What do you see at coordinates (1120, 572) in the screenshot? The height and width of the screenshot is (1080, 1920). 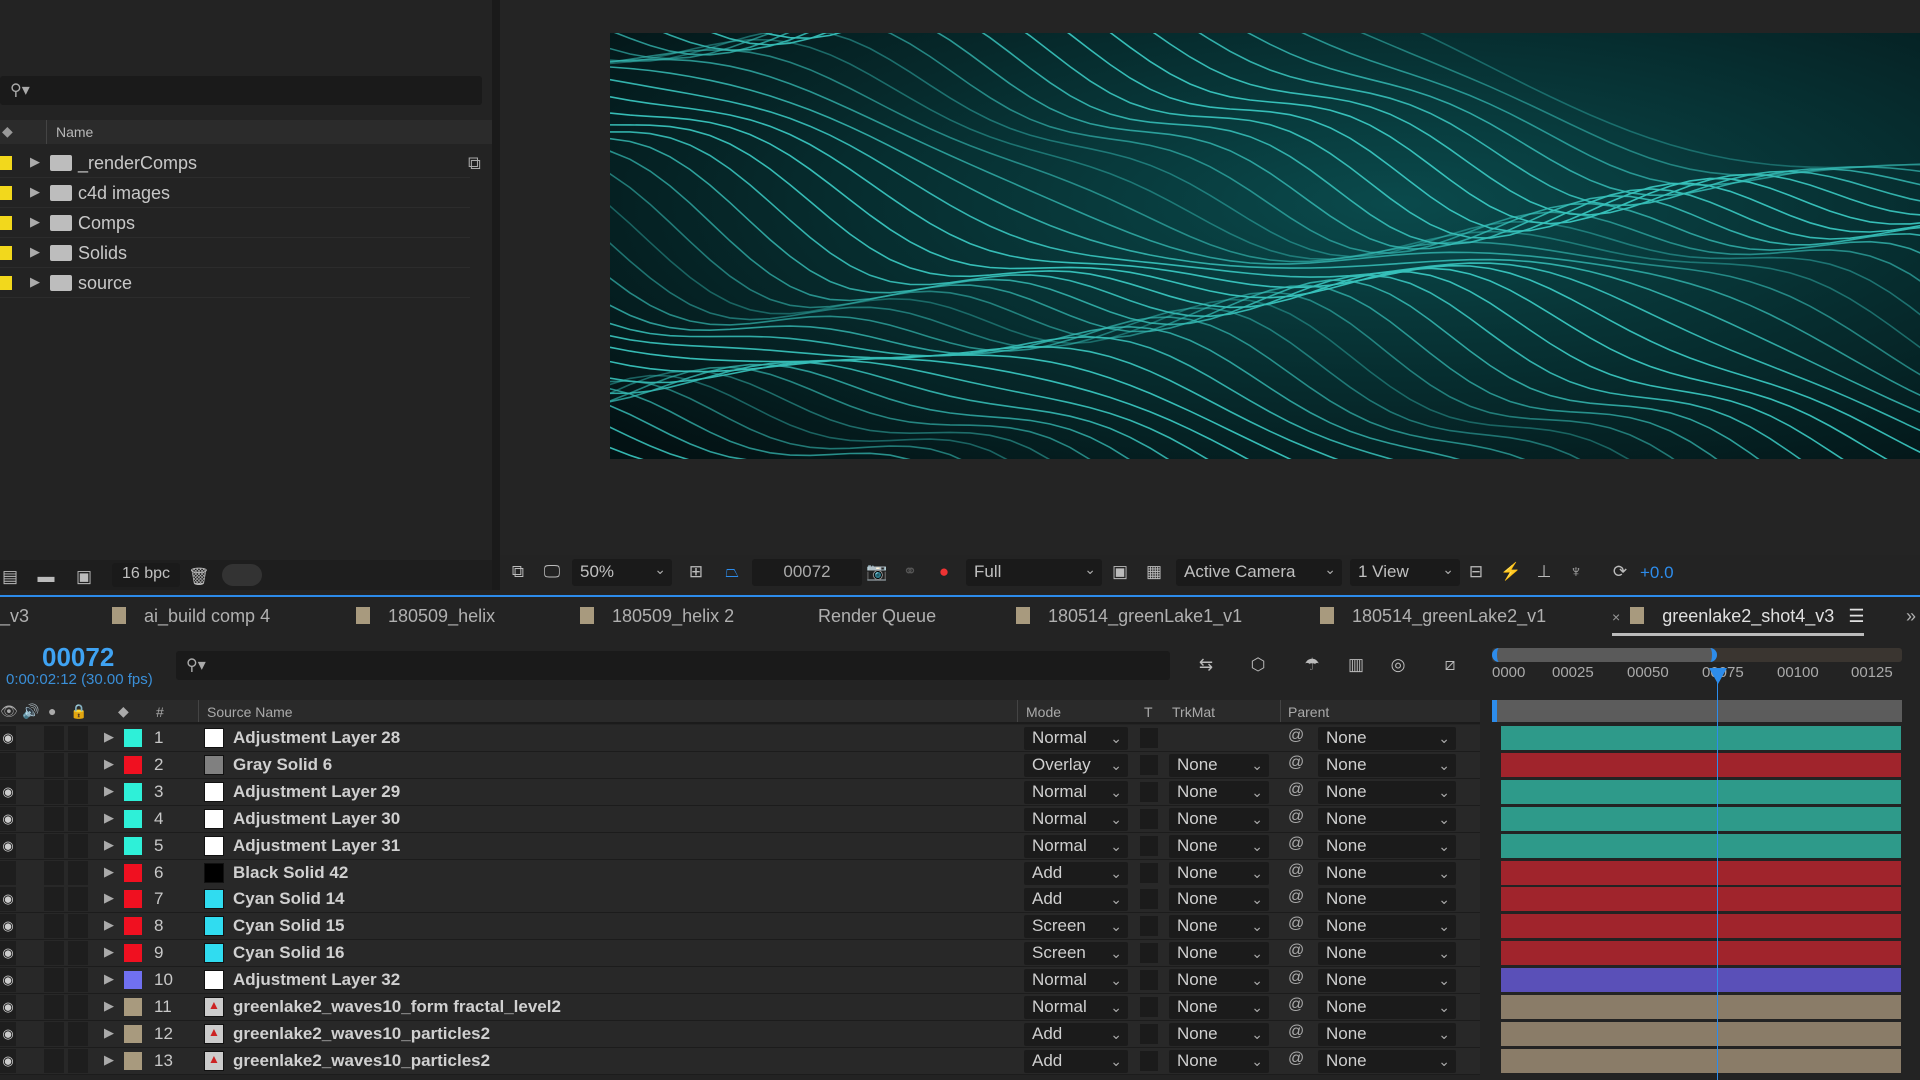 I see `region-of-interest-icon: ▣` at bounding box center [1120, 572].